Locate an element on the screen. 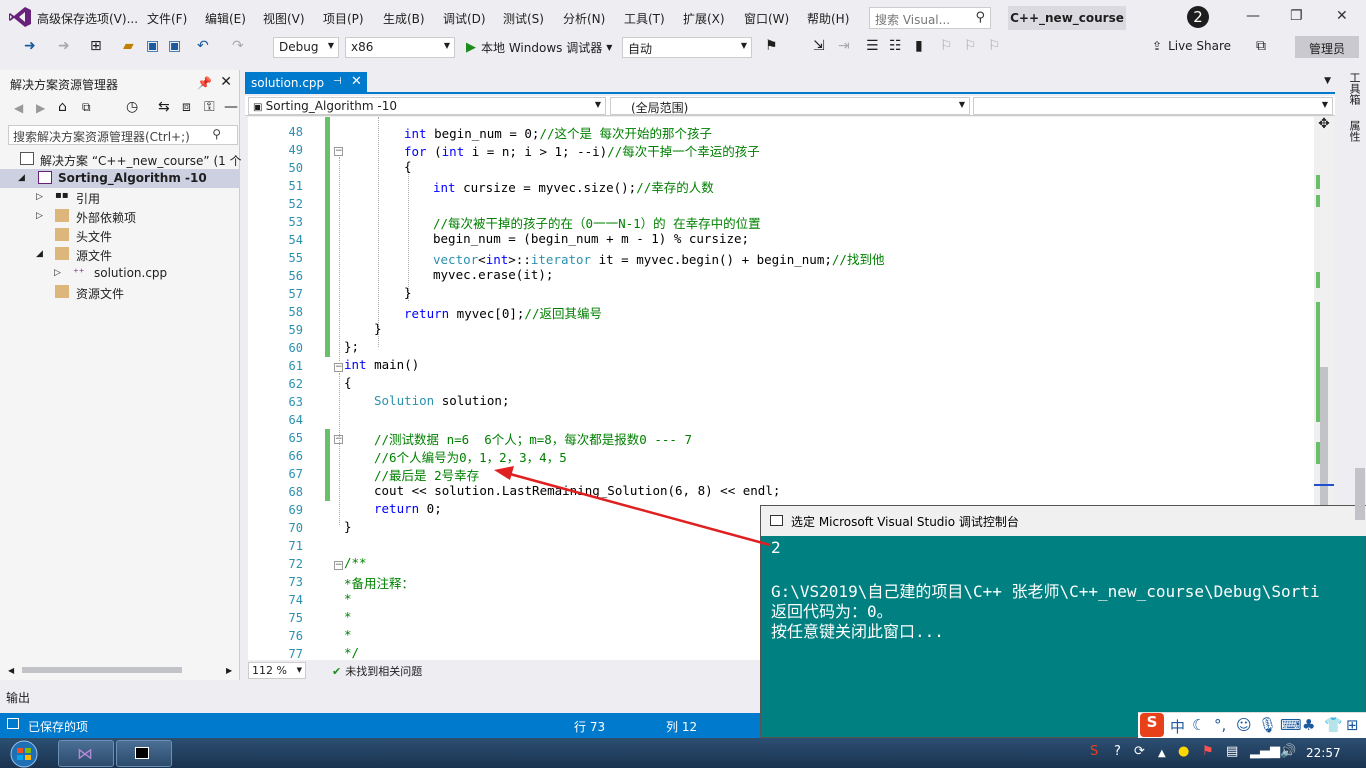  undo-icon: ↶ is located at coordinates (203, 46).